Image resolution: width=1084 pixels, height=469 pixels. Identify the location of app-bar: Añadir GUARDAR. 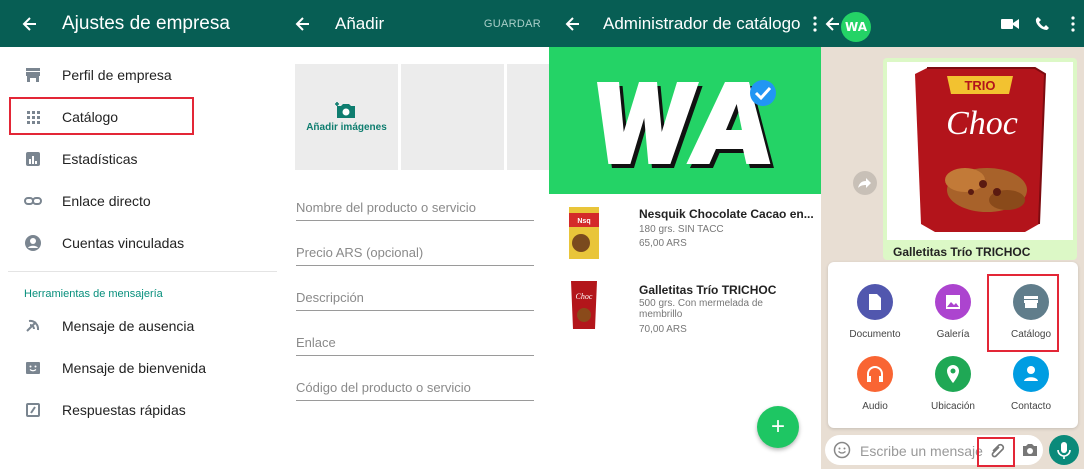
(413, 23).